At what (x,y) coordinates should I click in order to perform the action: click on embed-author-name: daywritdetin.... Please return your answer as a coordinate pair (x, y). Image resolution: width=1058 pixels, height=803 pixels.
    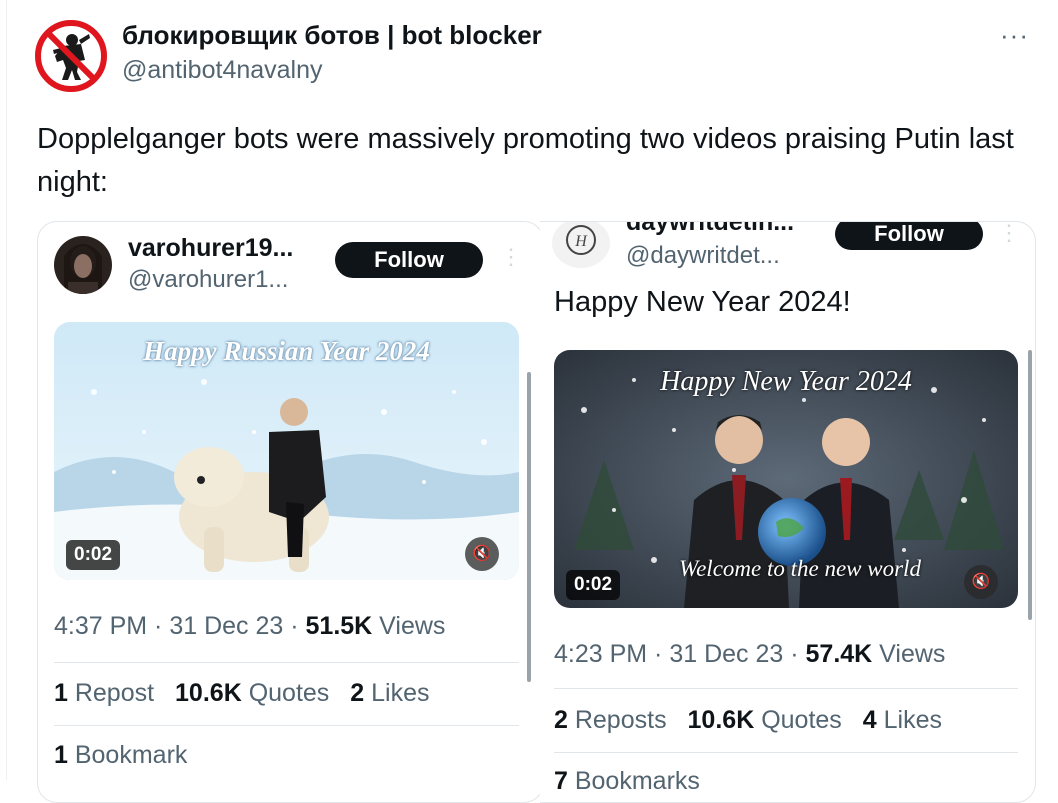
    Looking at the image, I should click on (710, 229).